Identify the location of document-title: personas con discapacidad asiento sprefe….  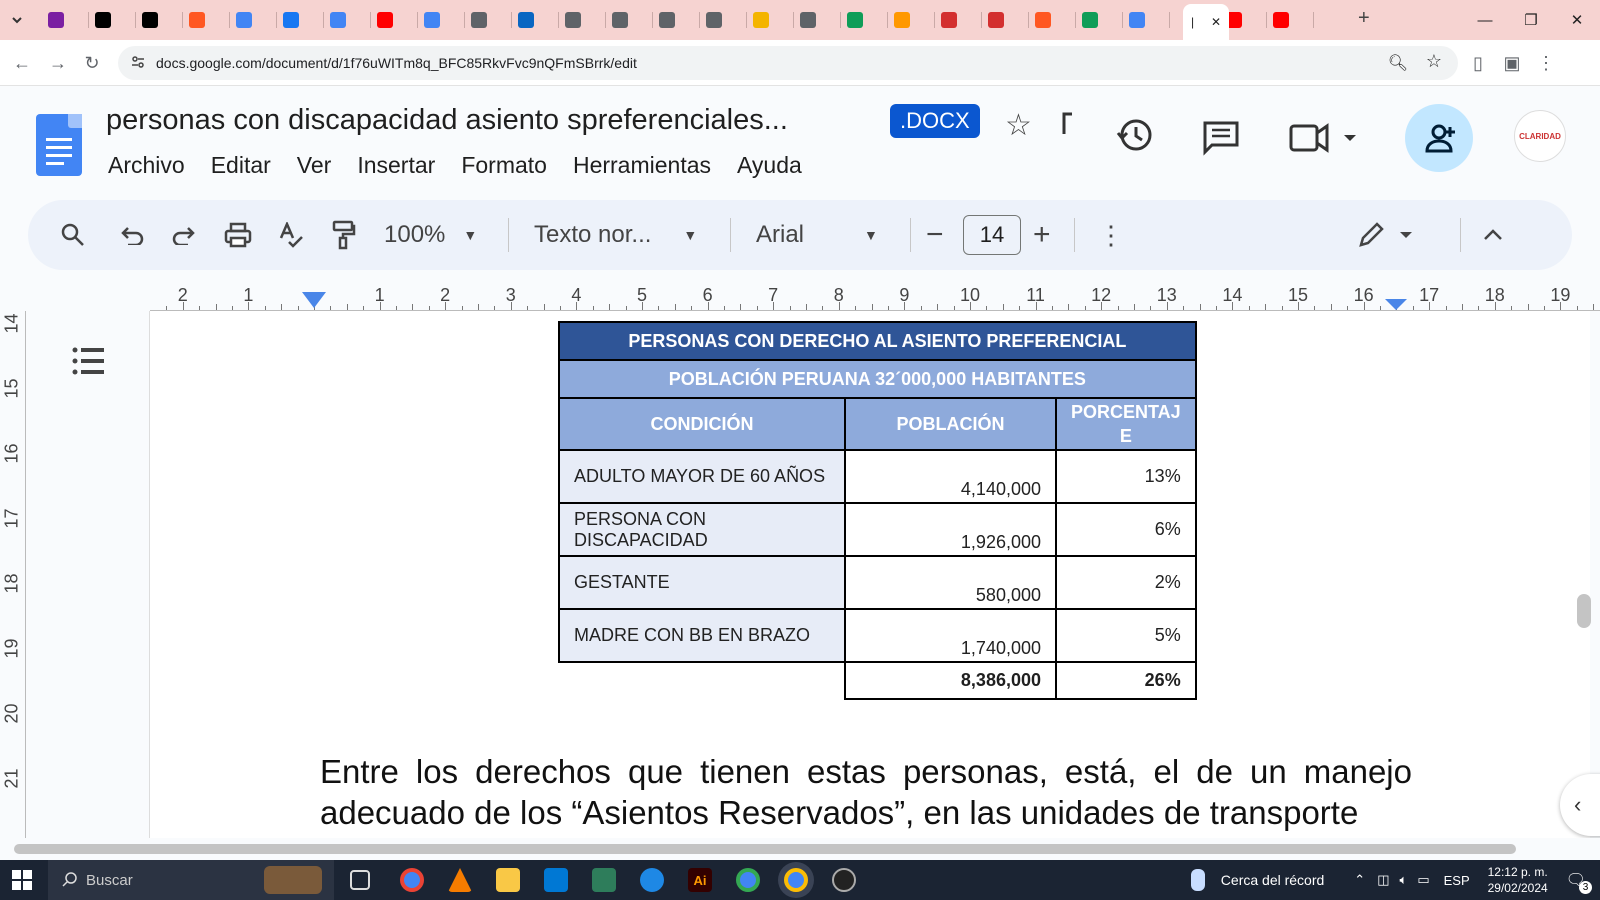
(447, 120).